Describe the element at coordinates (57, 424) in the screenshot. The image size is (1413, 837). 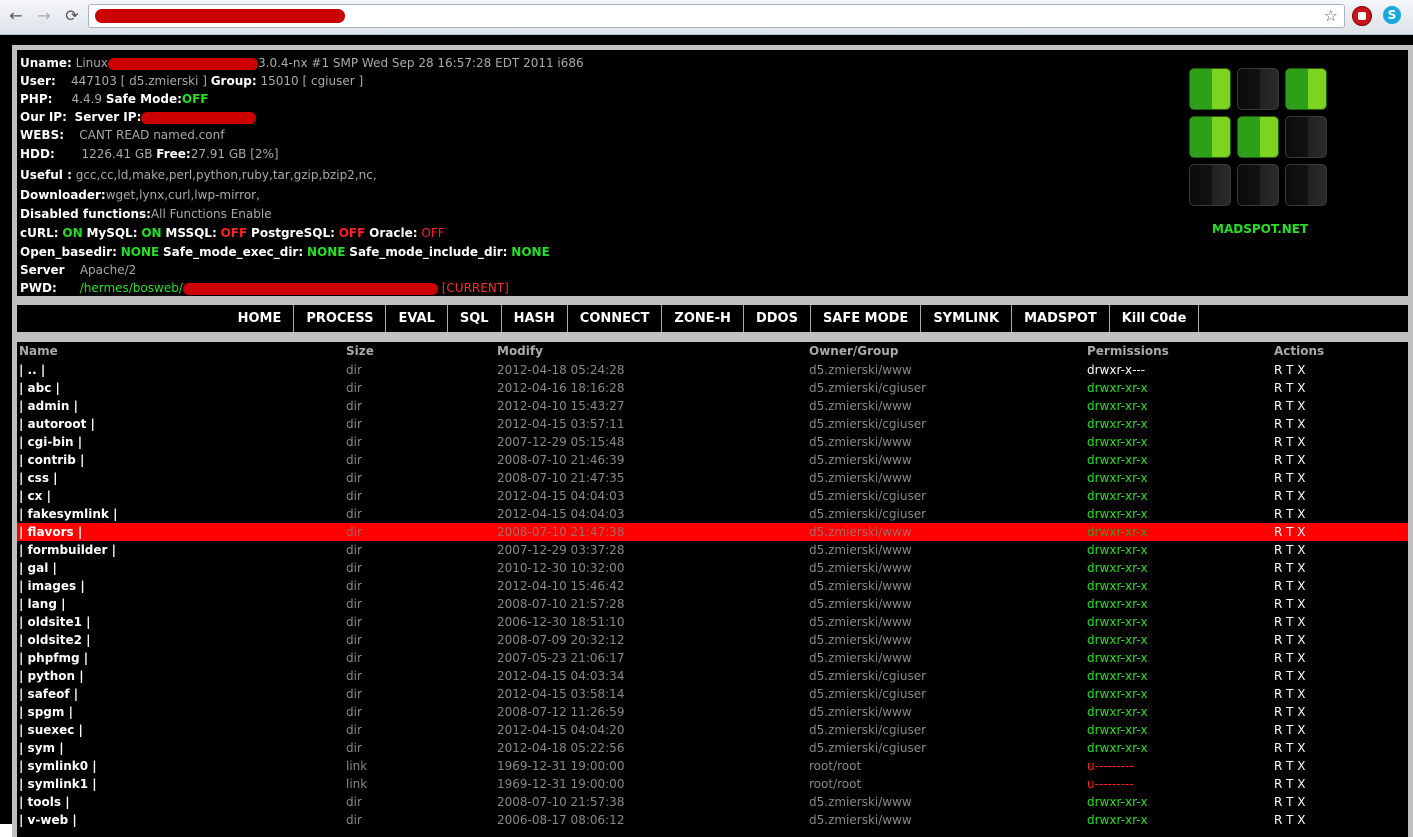
I see `file-name-link: | autoroot |` at that location.